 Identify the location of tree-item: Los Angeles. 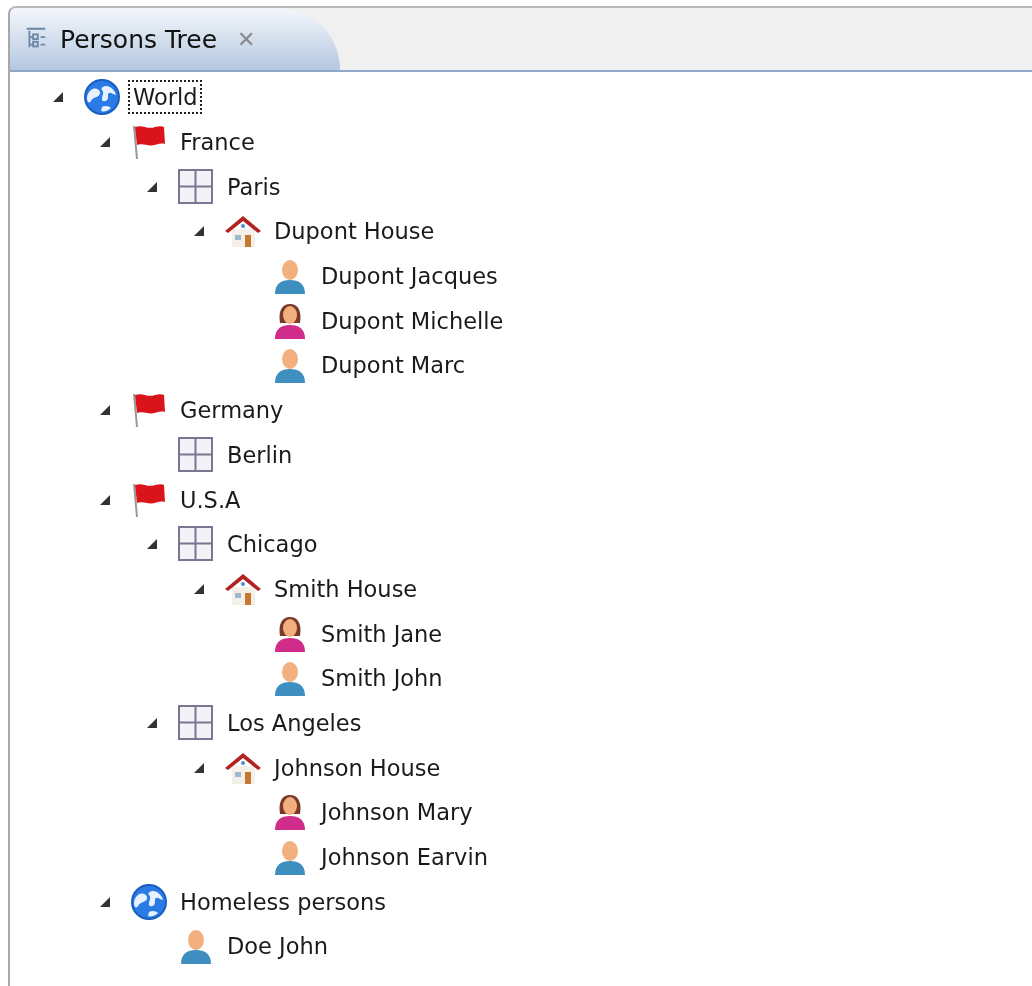
(294, 722).